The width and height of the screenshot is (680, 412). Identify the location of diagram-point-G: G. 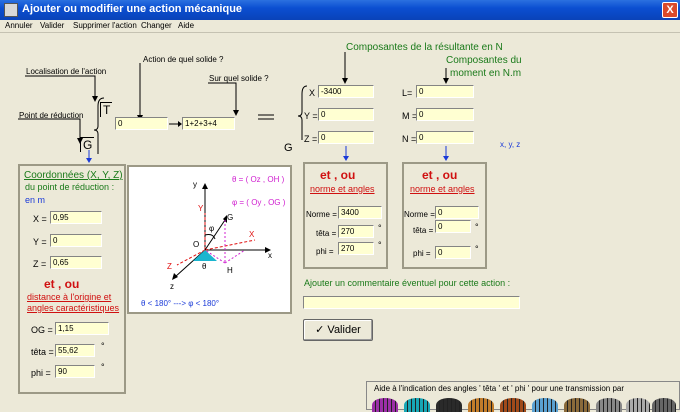
(230, 217).